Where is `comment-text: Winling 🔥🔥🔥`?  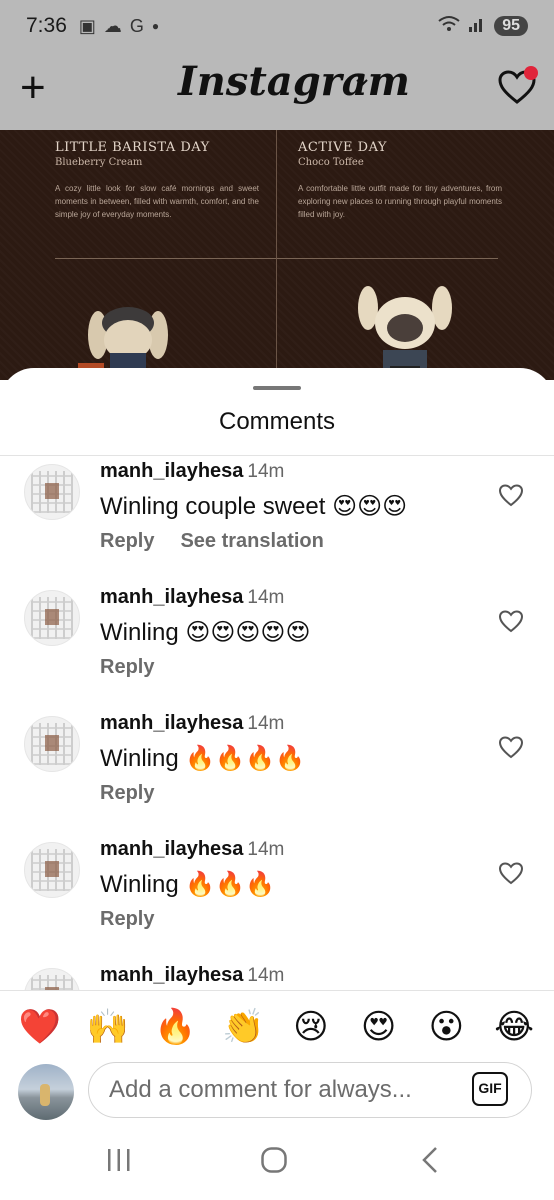 comment-text: Winling 🔥🔥🔥 is located at coordinates (188, 884).